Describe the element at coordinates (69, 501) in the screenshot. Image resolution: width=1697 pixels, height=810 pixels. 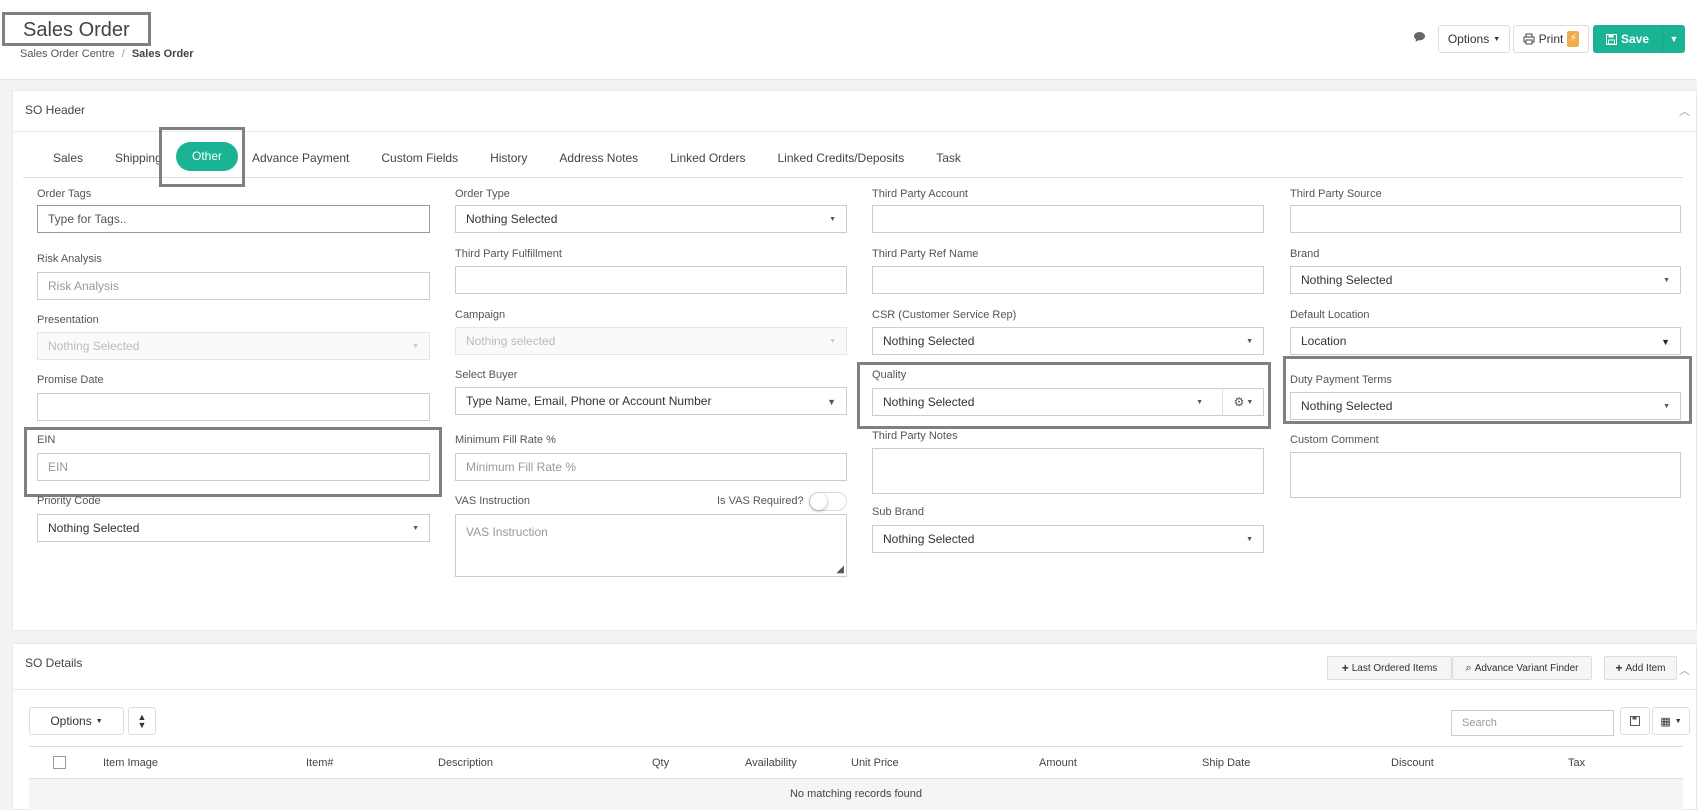
I see `priority-code-label: Priority Code` at that location.